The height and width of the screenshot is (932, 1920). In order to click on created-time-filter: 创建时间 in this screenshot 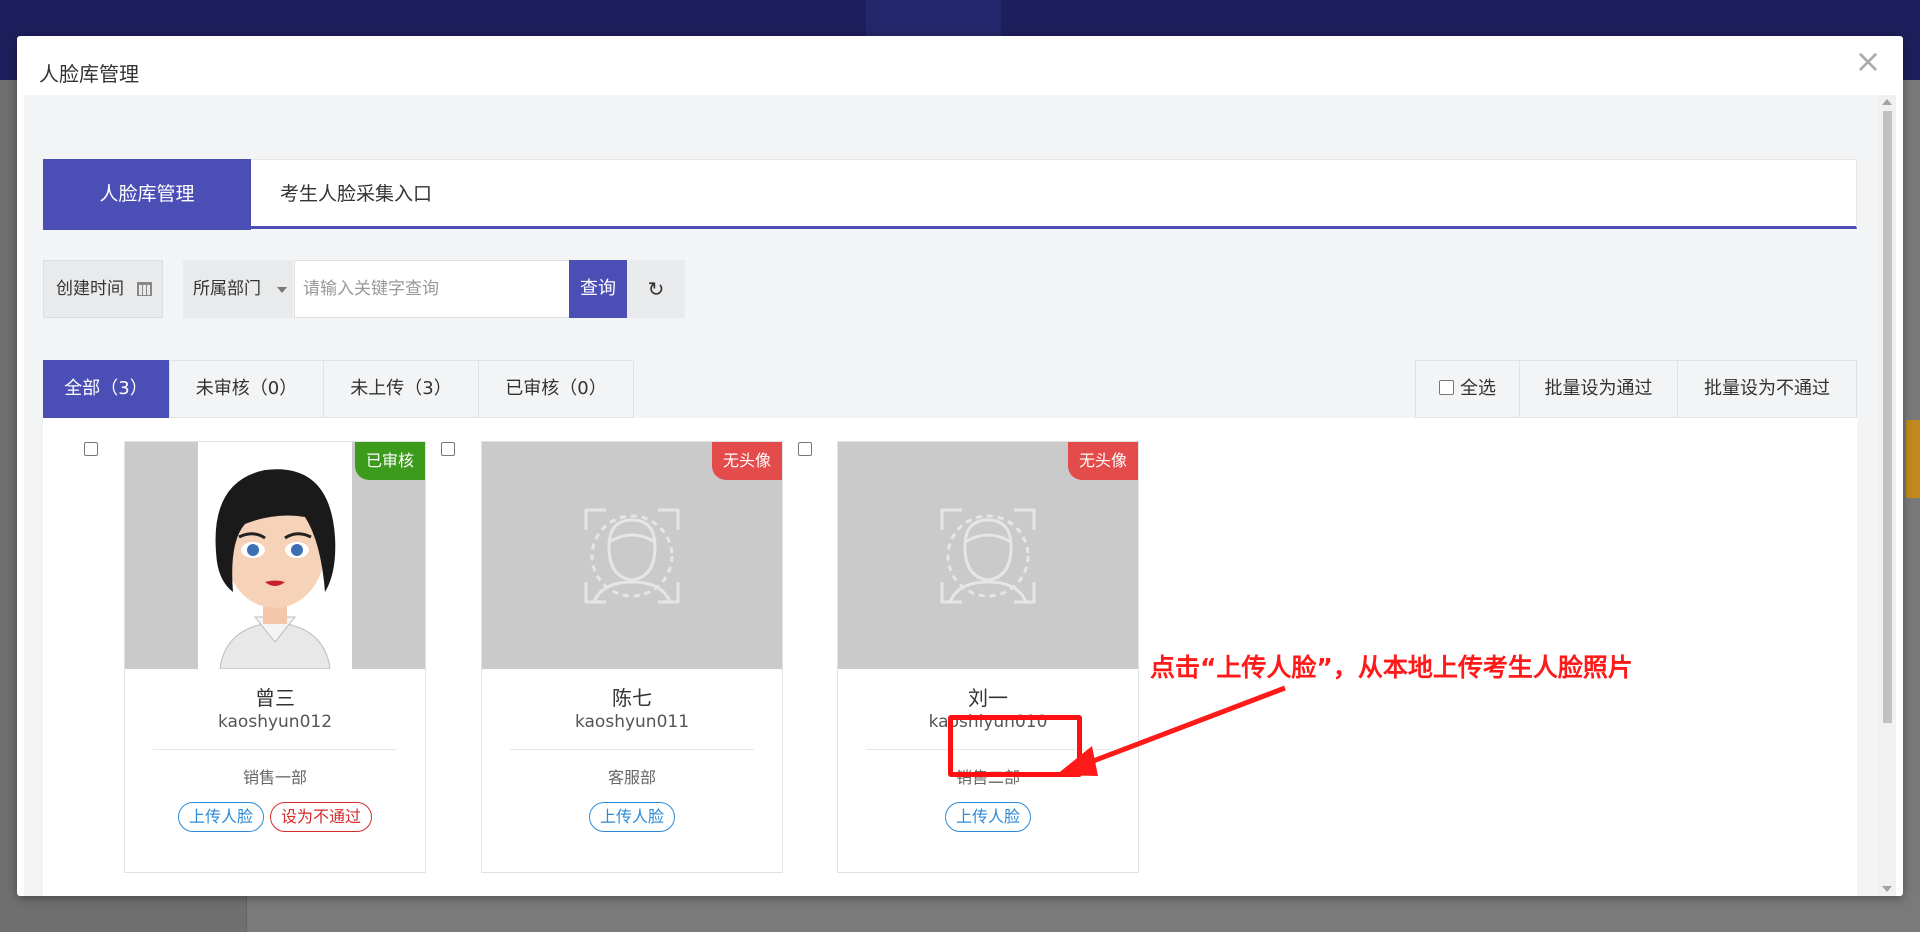, I will do `click(103, 289)`.